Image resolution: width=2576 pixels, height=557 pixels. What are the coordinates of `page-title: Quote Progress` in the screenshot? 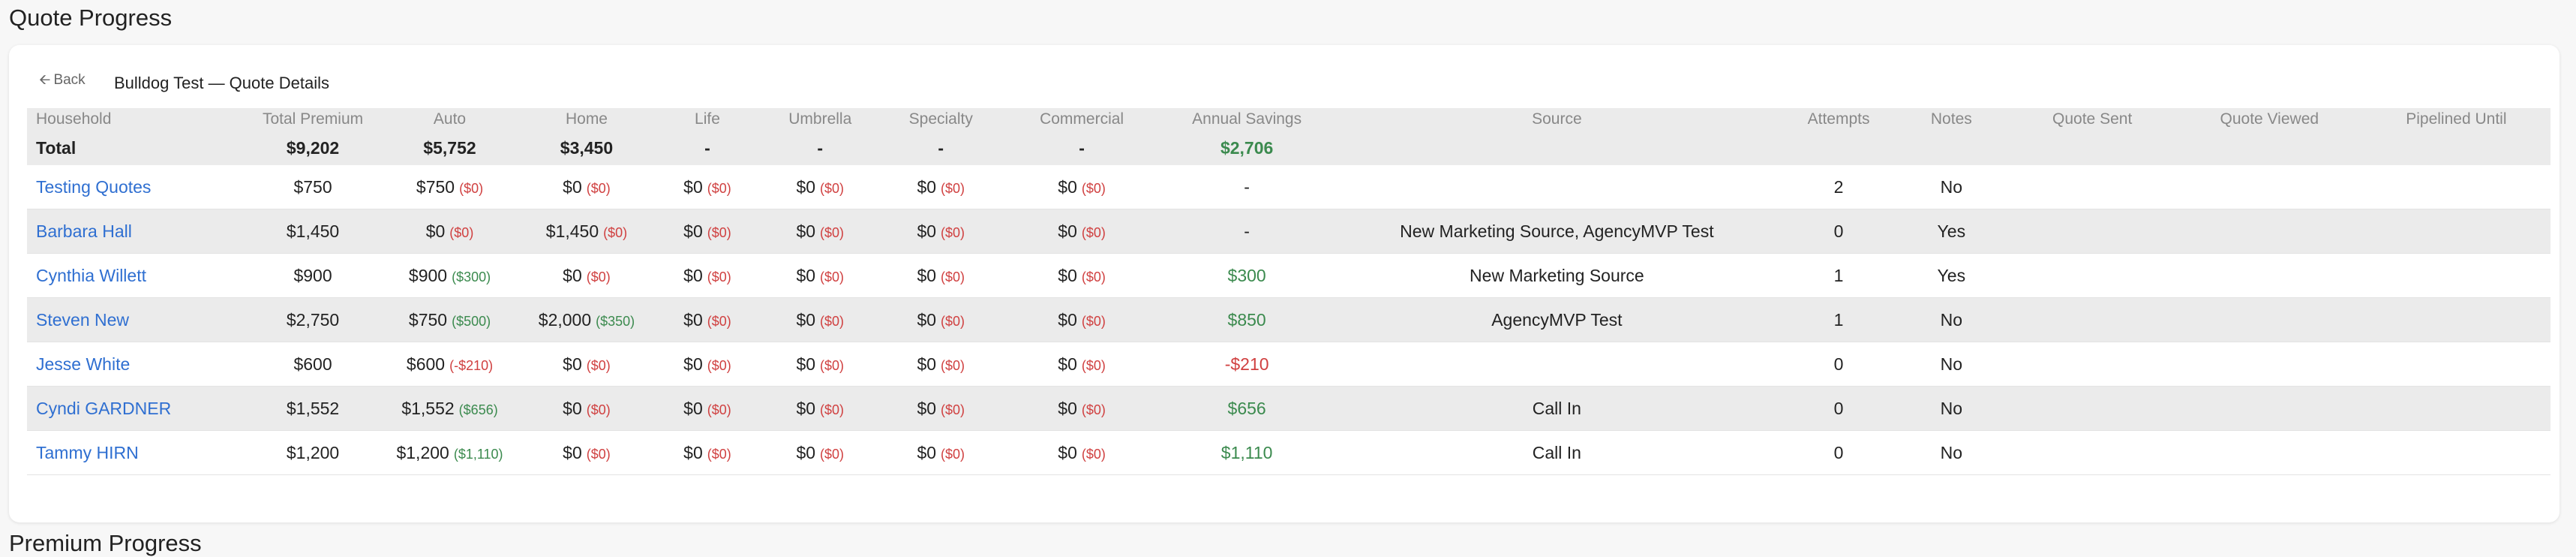 It's located at (91, 18).